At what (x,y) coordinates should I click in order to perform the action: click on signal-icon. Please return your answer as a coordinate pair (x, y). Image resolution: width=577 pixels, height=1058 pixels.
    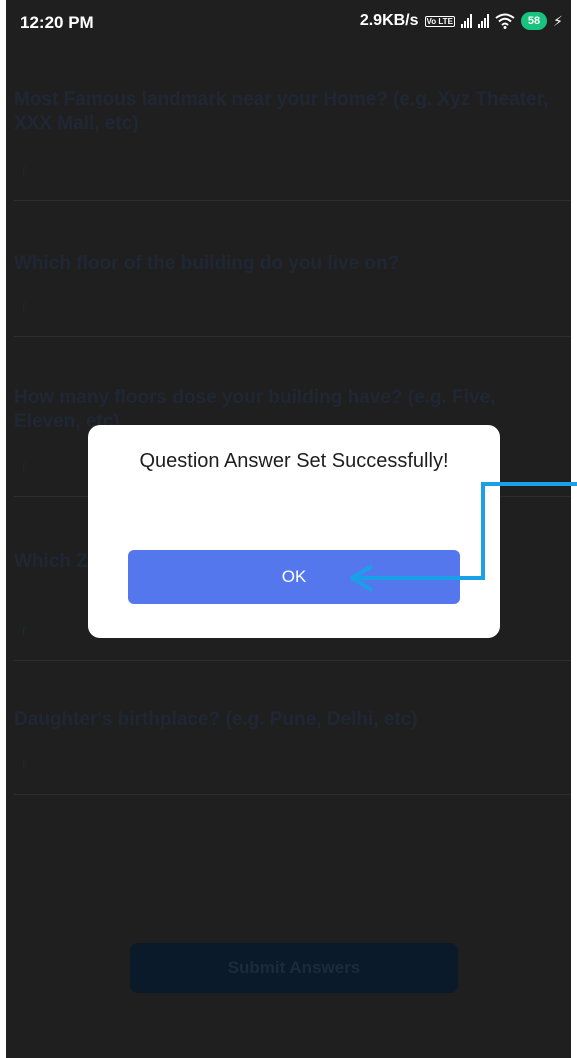
    Looking at the image, I should click on (466, 21).